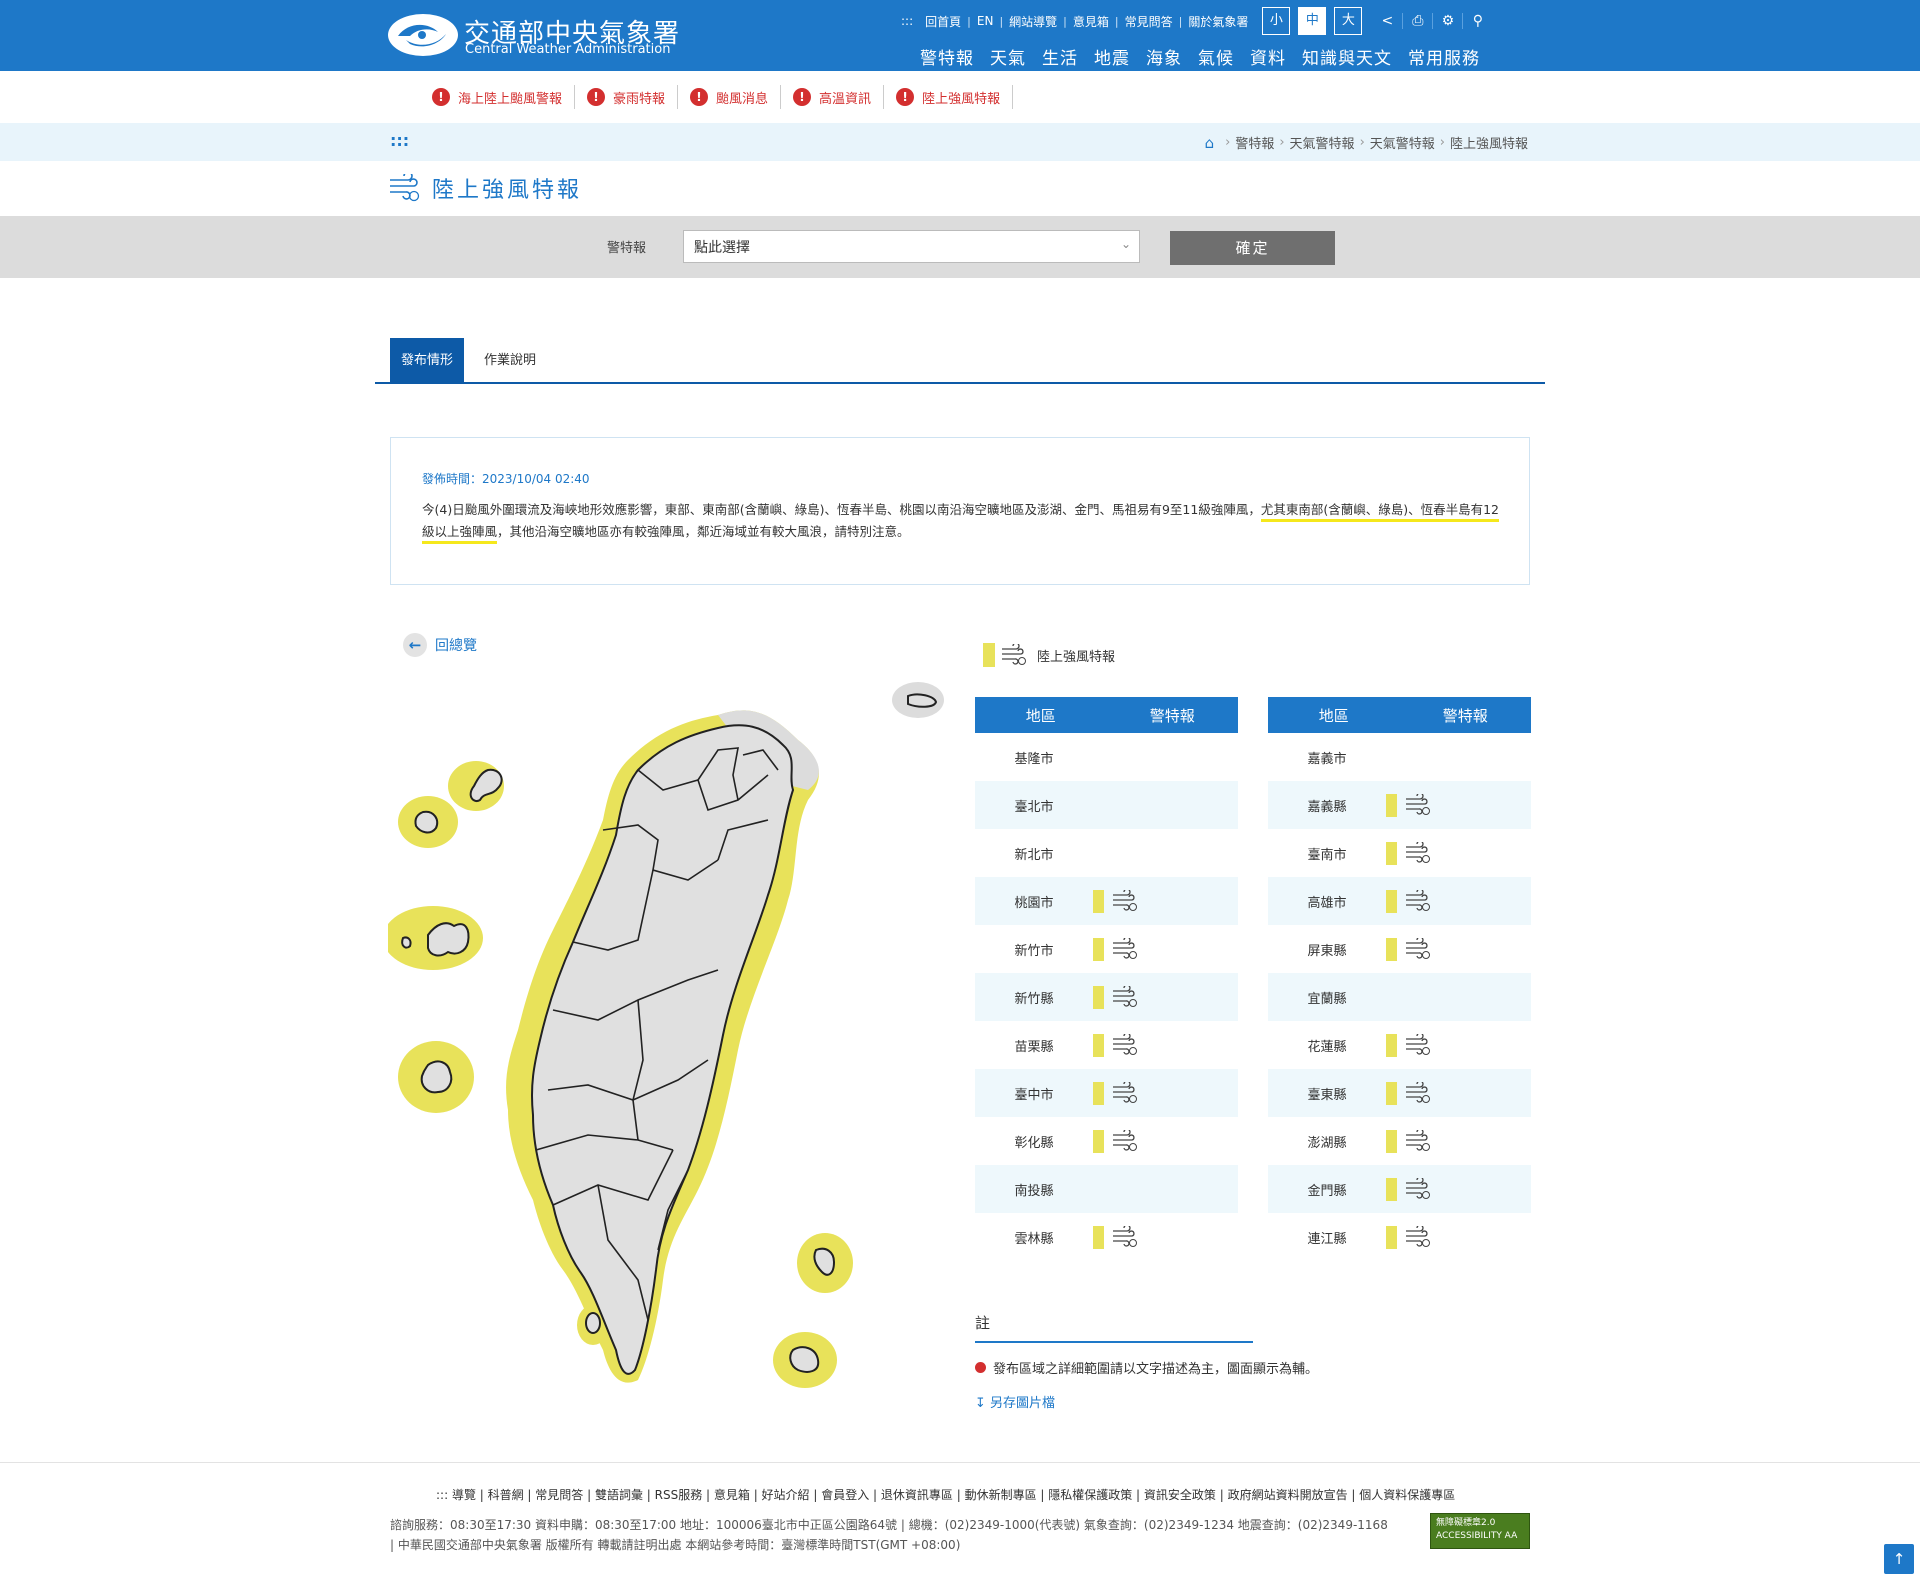 The height and width of the screenshot is (1581, 1920). Describe the element at coordinates (1106, 757) in the screenshot. I see `table-row: 基隆市` at that location.